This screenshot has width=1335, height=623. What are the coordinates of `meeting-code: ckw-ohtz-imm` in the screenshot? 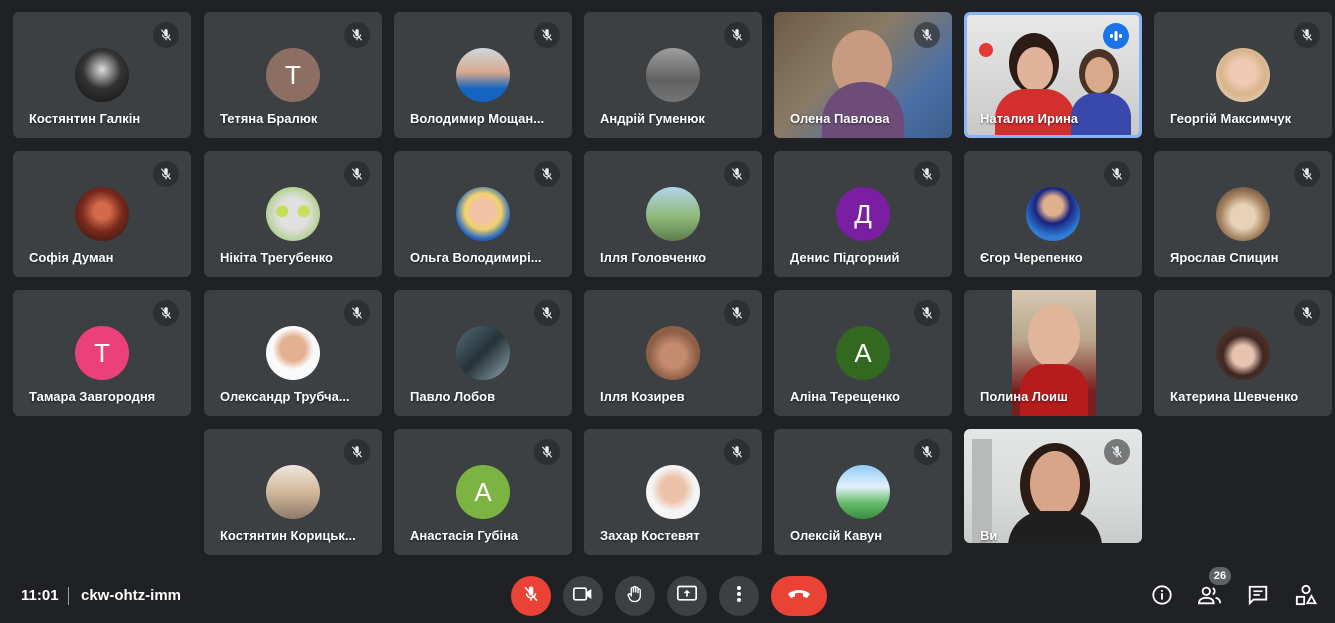 It's located at (131, 595).